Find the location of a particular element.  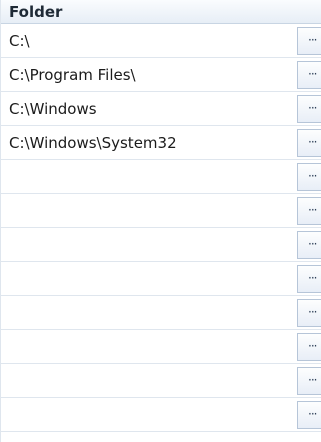

folder-path-cell: C:\ is located at coordinates (19, 41).